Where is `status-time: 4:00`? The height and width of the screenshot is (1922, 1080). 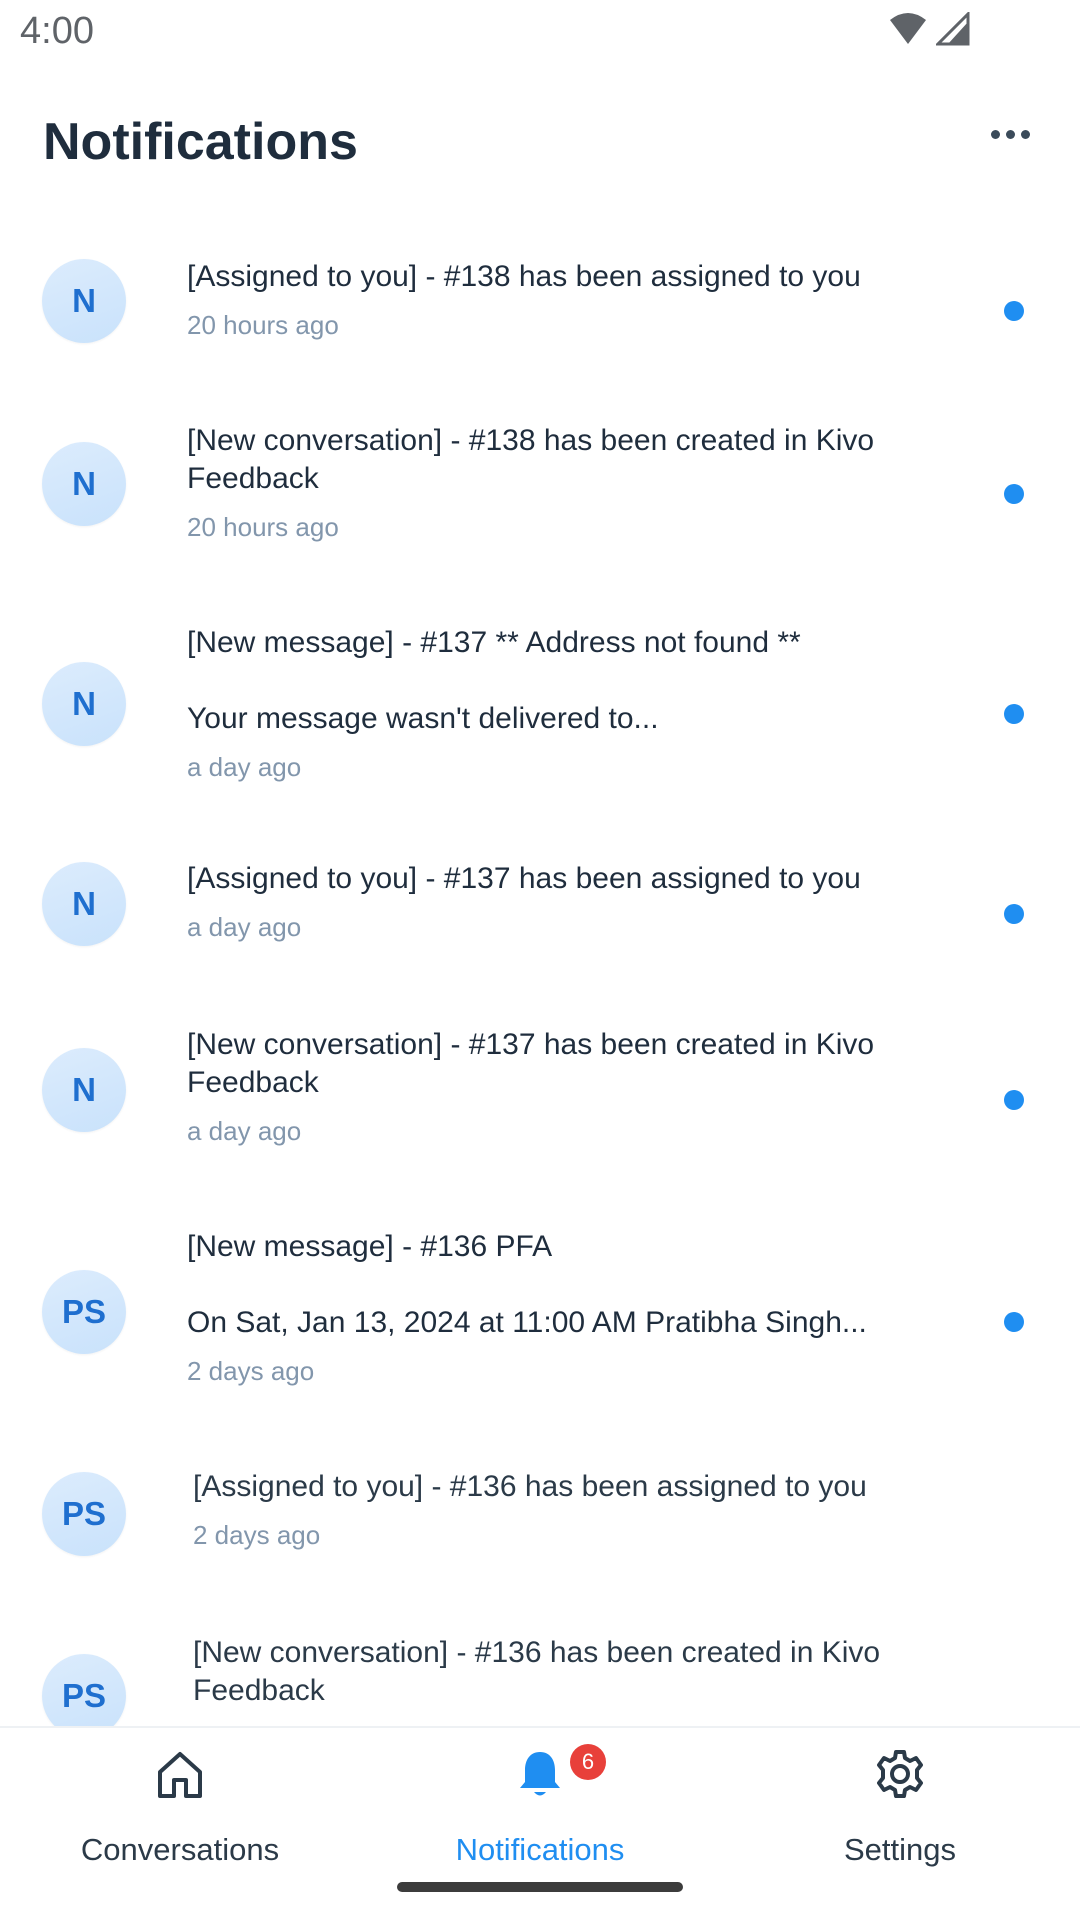 status-time: 4:00 is located at coordinates (57, 31).